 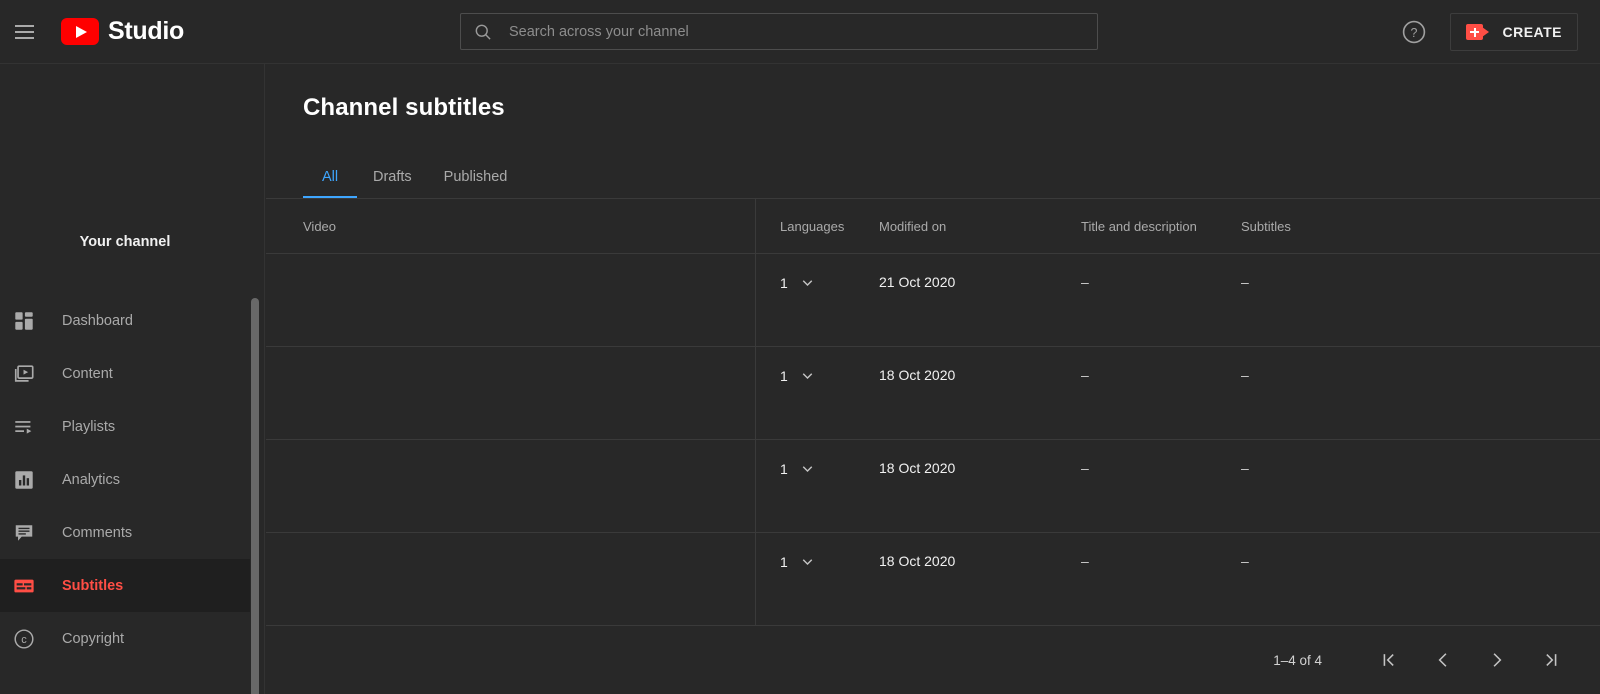 What do you see at coordinates (1389, 660) in the screenshot?
I see `first-page-icon` at bounding box center [1389, 660].